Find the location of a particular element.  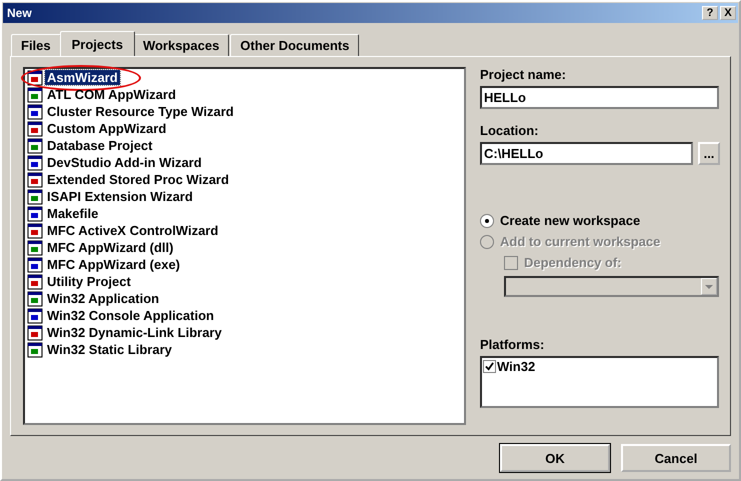

project-type-item: Makefile is located at coordinates (72, 213).